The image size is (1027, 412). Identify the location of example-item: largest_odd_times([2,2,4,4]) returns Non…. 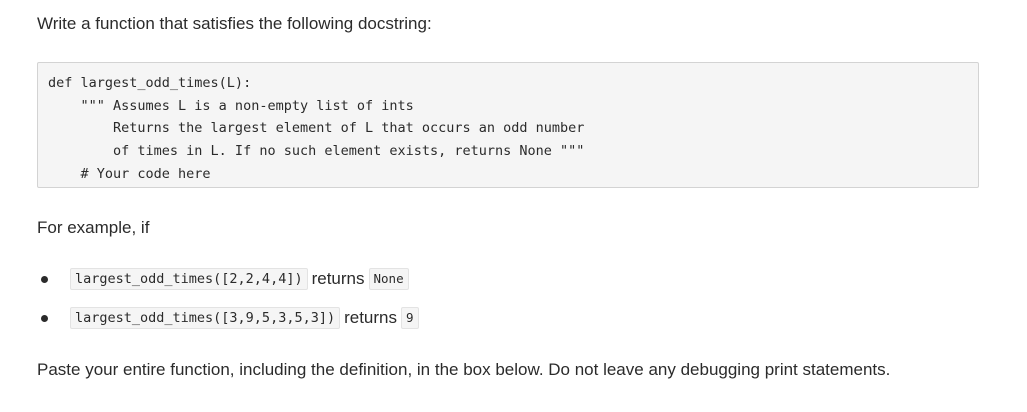
(507, 279).